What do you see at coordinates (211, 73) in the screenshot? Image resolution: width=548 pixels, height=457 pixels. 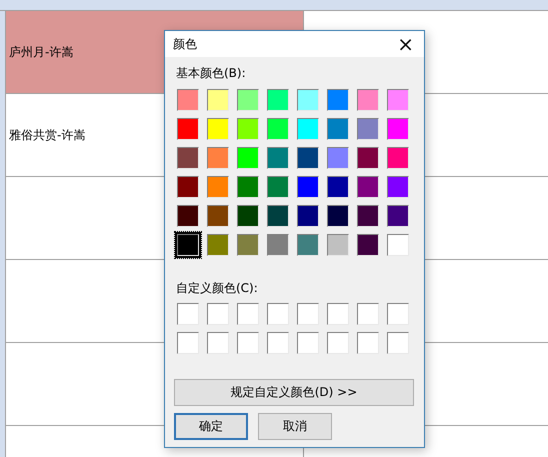 I see `basic-colors-label: 基本颜色(B):` at bounding box center [211, 73].